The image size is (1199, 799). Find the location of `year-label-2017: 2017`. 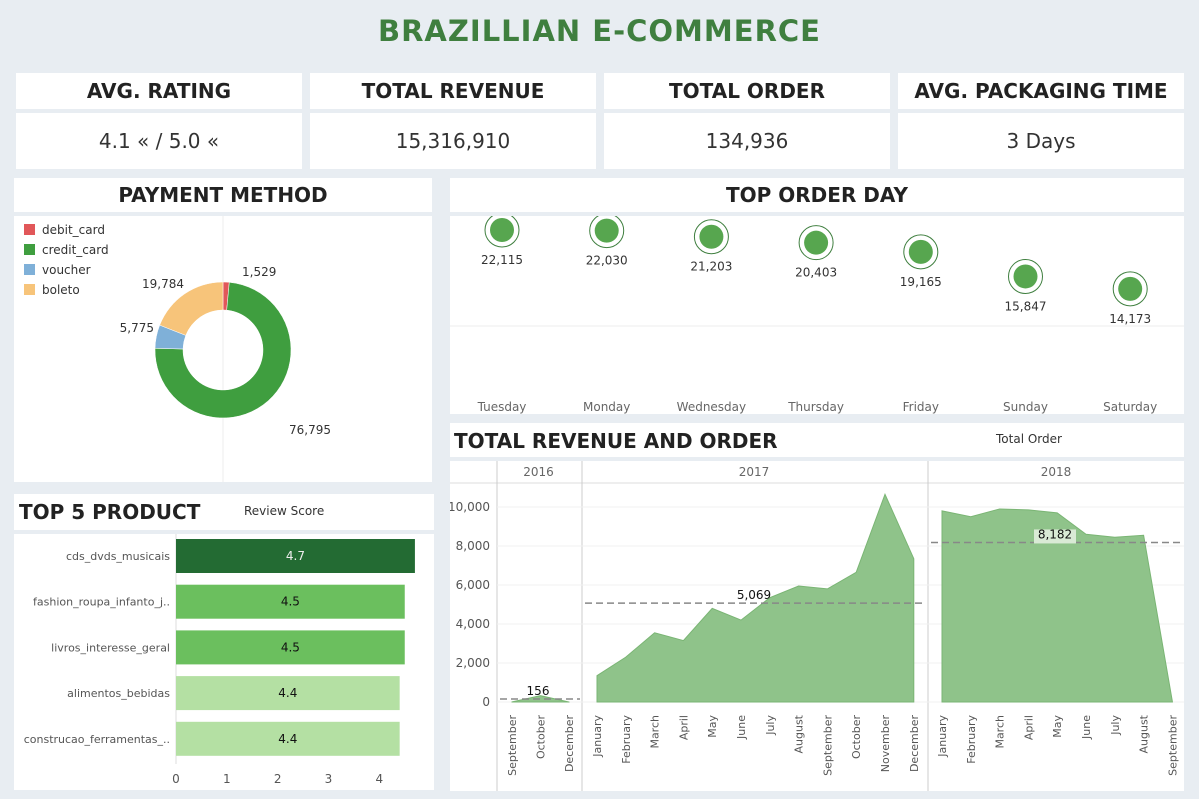

year-label-2017: 2017 is located at coordinates (754, 472).